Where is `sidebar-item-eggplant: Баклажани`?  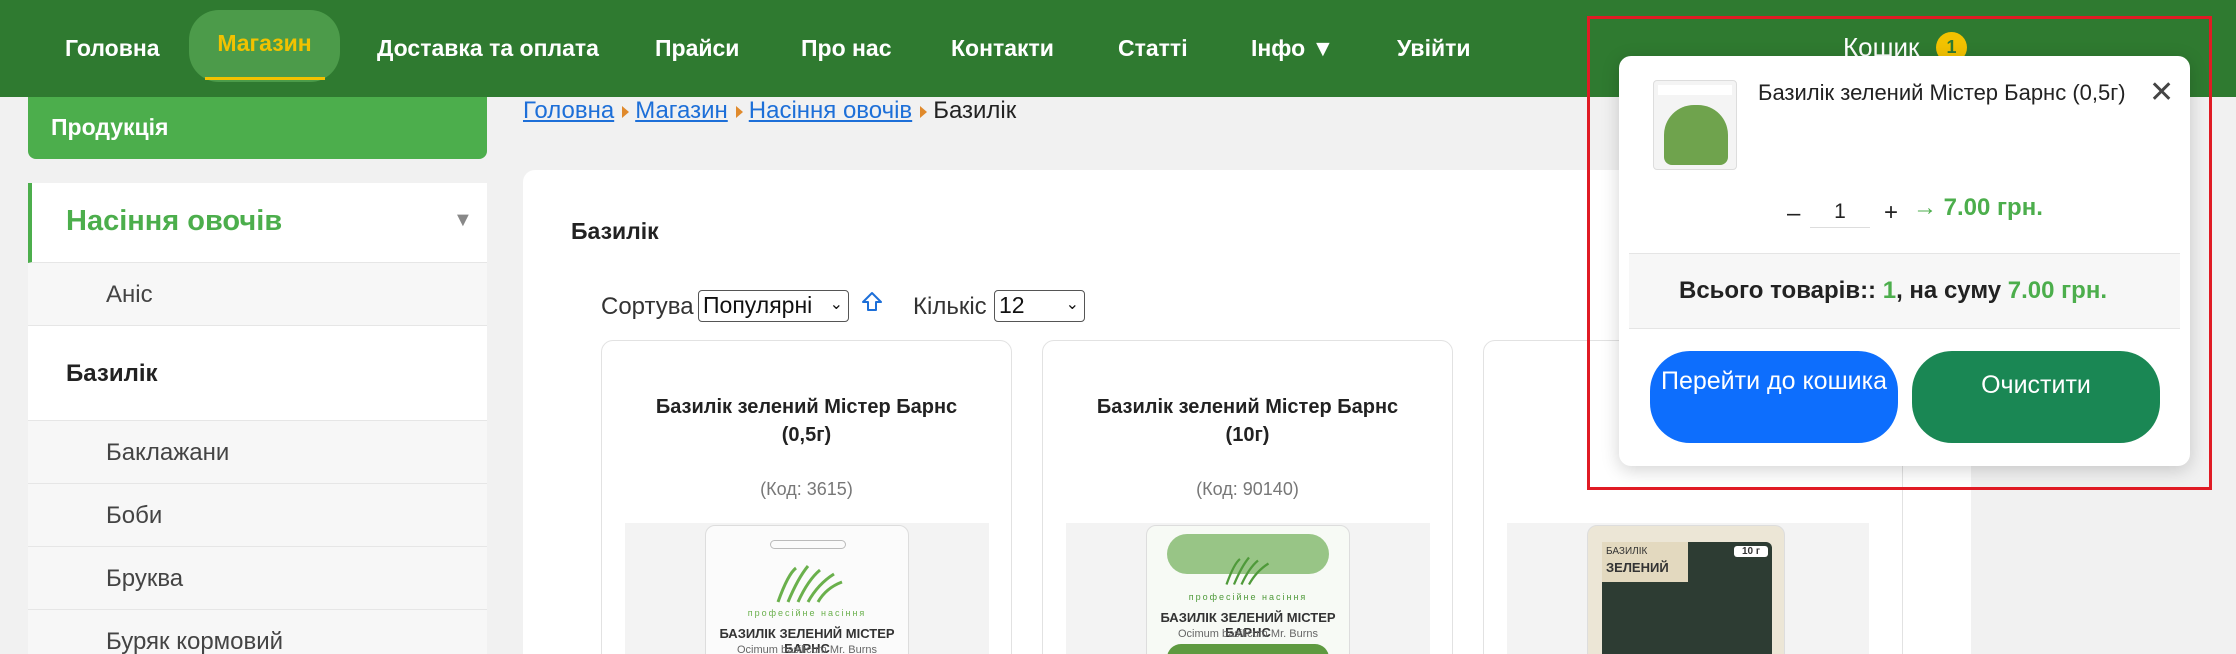 sidebar-item-eggplant: Баклажани is located at coordinates (257, 452).